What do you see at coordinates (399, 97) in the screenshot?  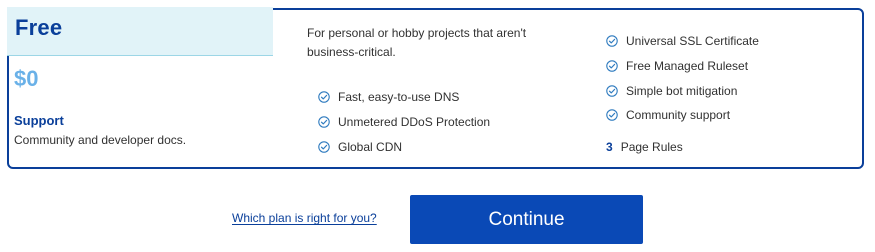 I see `feature-label: Fast, easy-to-use DNS` at bounding box center [399, 97].